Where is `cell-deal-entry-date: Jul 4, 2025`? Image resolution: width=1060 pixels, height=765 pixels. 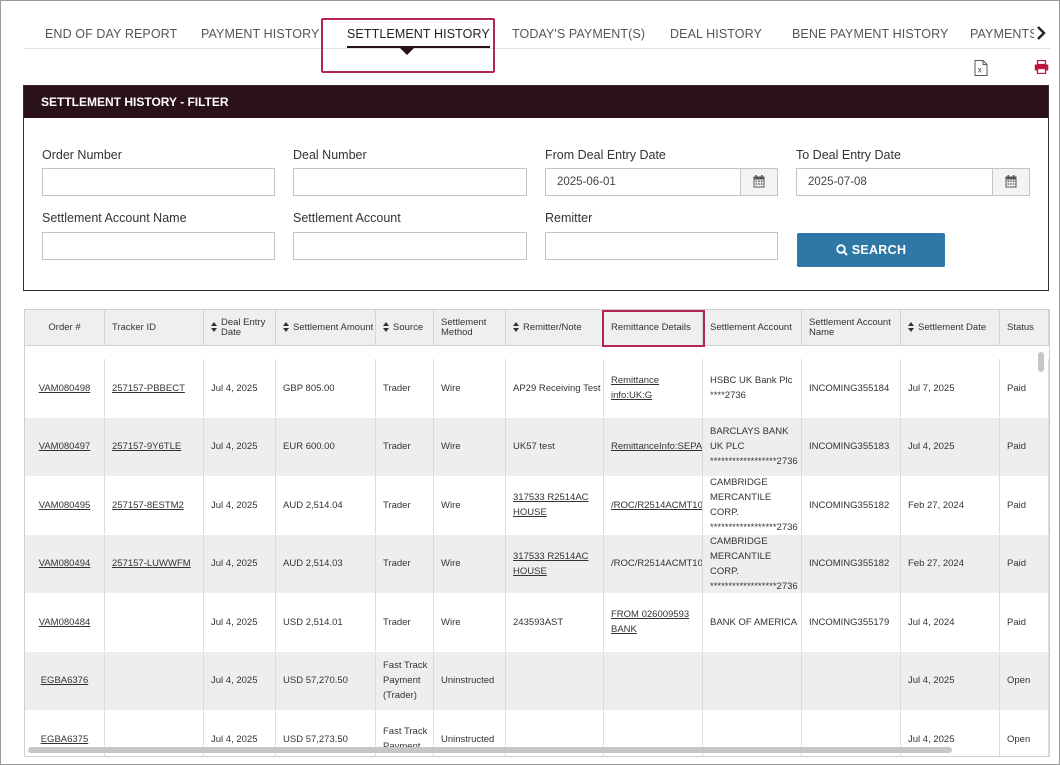 cell-deal-entry-date: Jul 4, 2025 is located at coordinates (240, 680).